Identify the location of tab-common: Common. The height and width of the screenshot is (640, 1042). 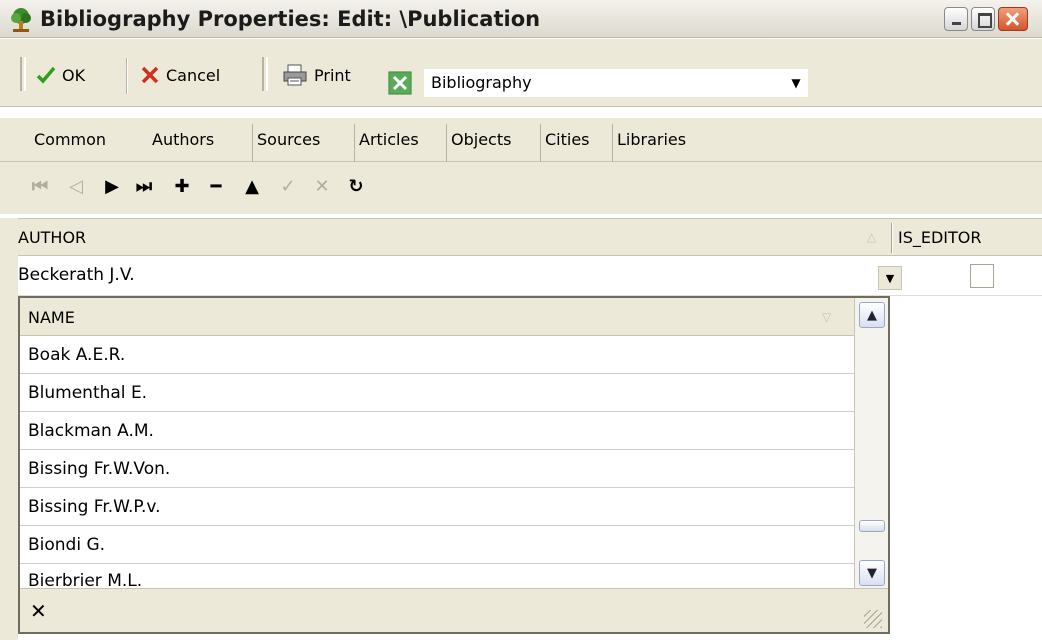
(70, 143).